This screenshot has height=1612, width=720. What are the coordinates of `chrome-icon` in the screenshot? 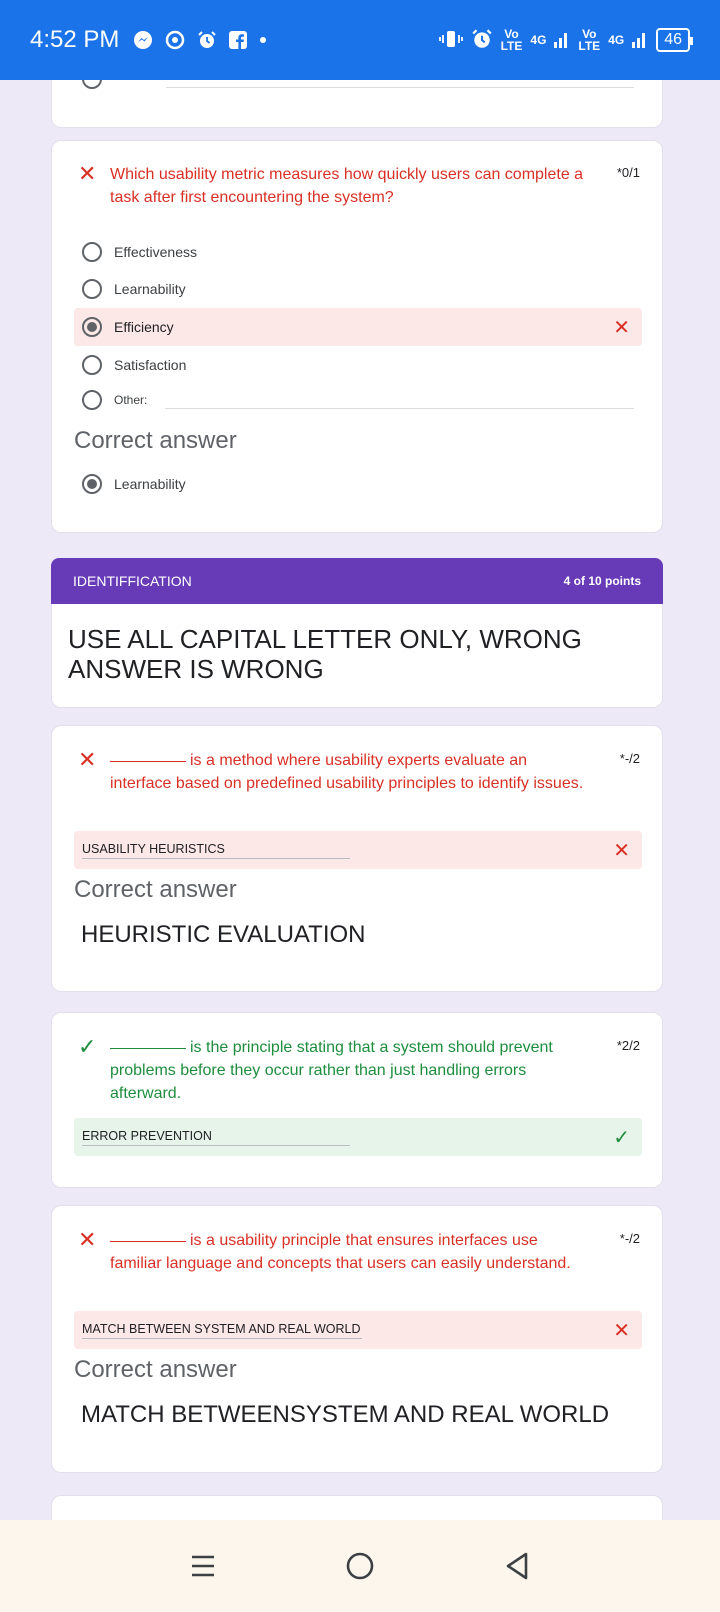 It's located at (175, 40).